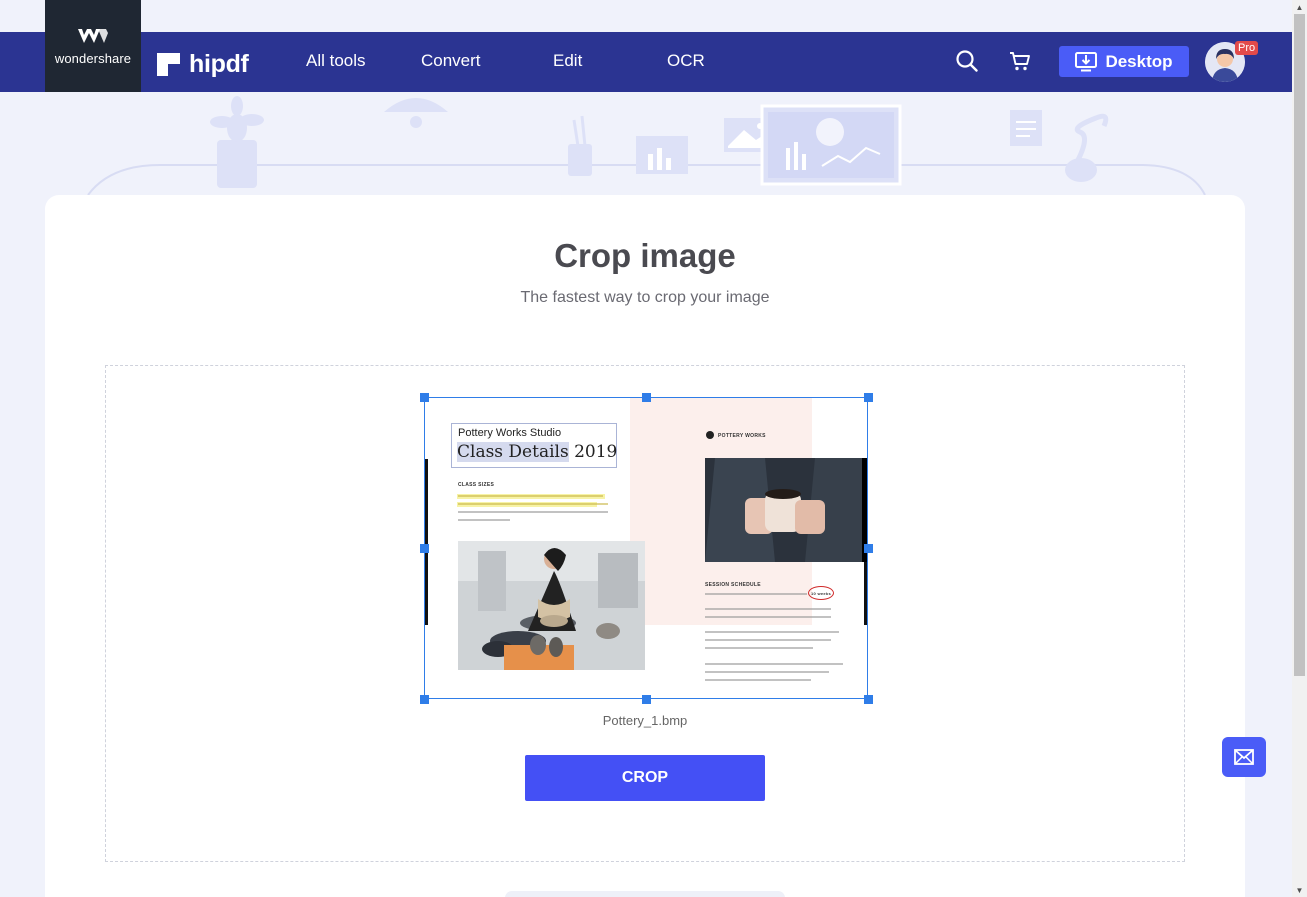 This screenshot has width=1307, height=897. I want to click on doc-heading-highlight: Class Details, so click(513, 452).